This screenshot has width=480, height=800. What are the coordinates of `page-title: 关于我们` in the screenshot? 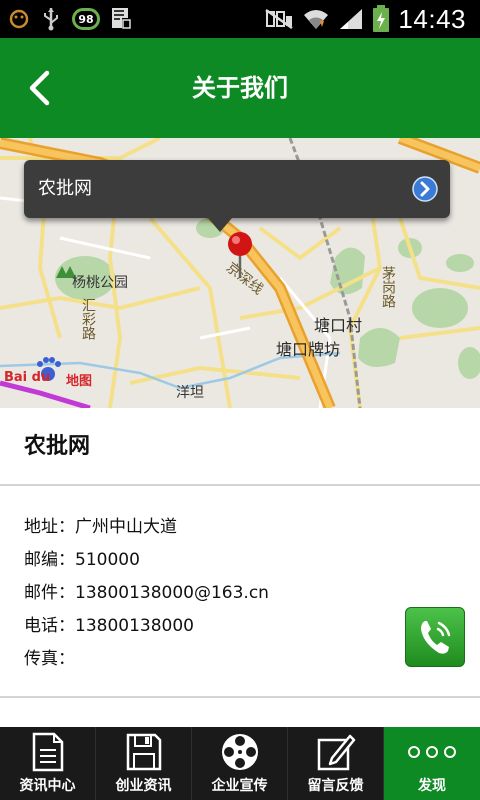 It's located at (240, 88).